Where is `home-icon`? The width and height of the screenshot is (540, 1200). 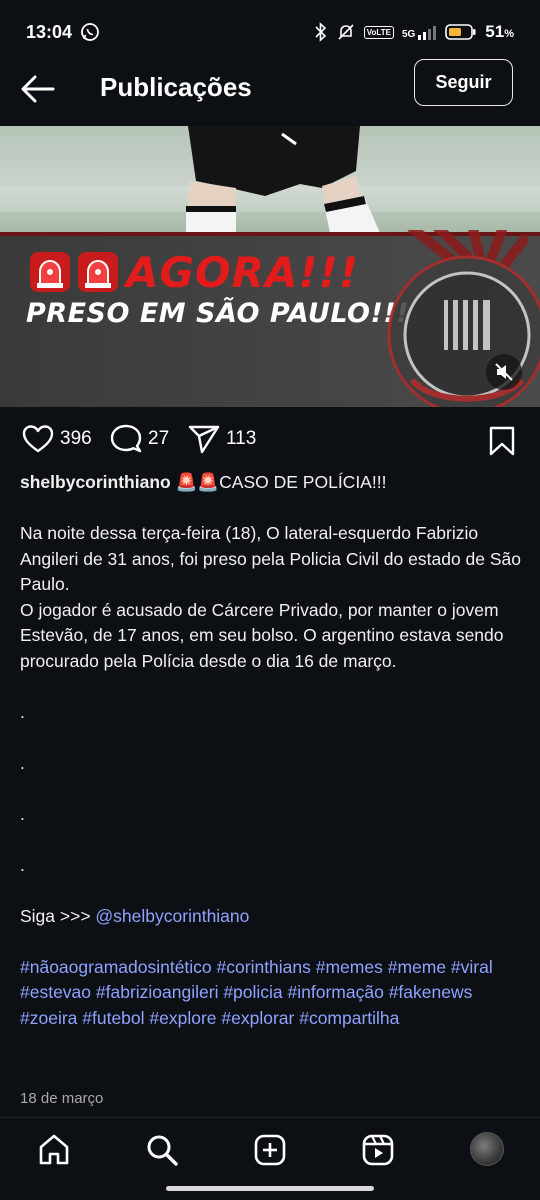
home-icon is located at coordinates (54, 1149).